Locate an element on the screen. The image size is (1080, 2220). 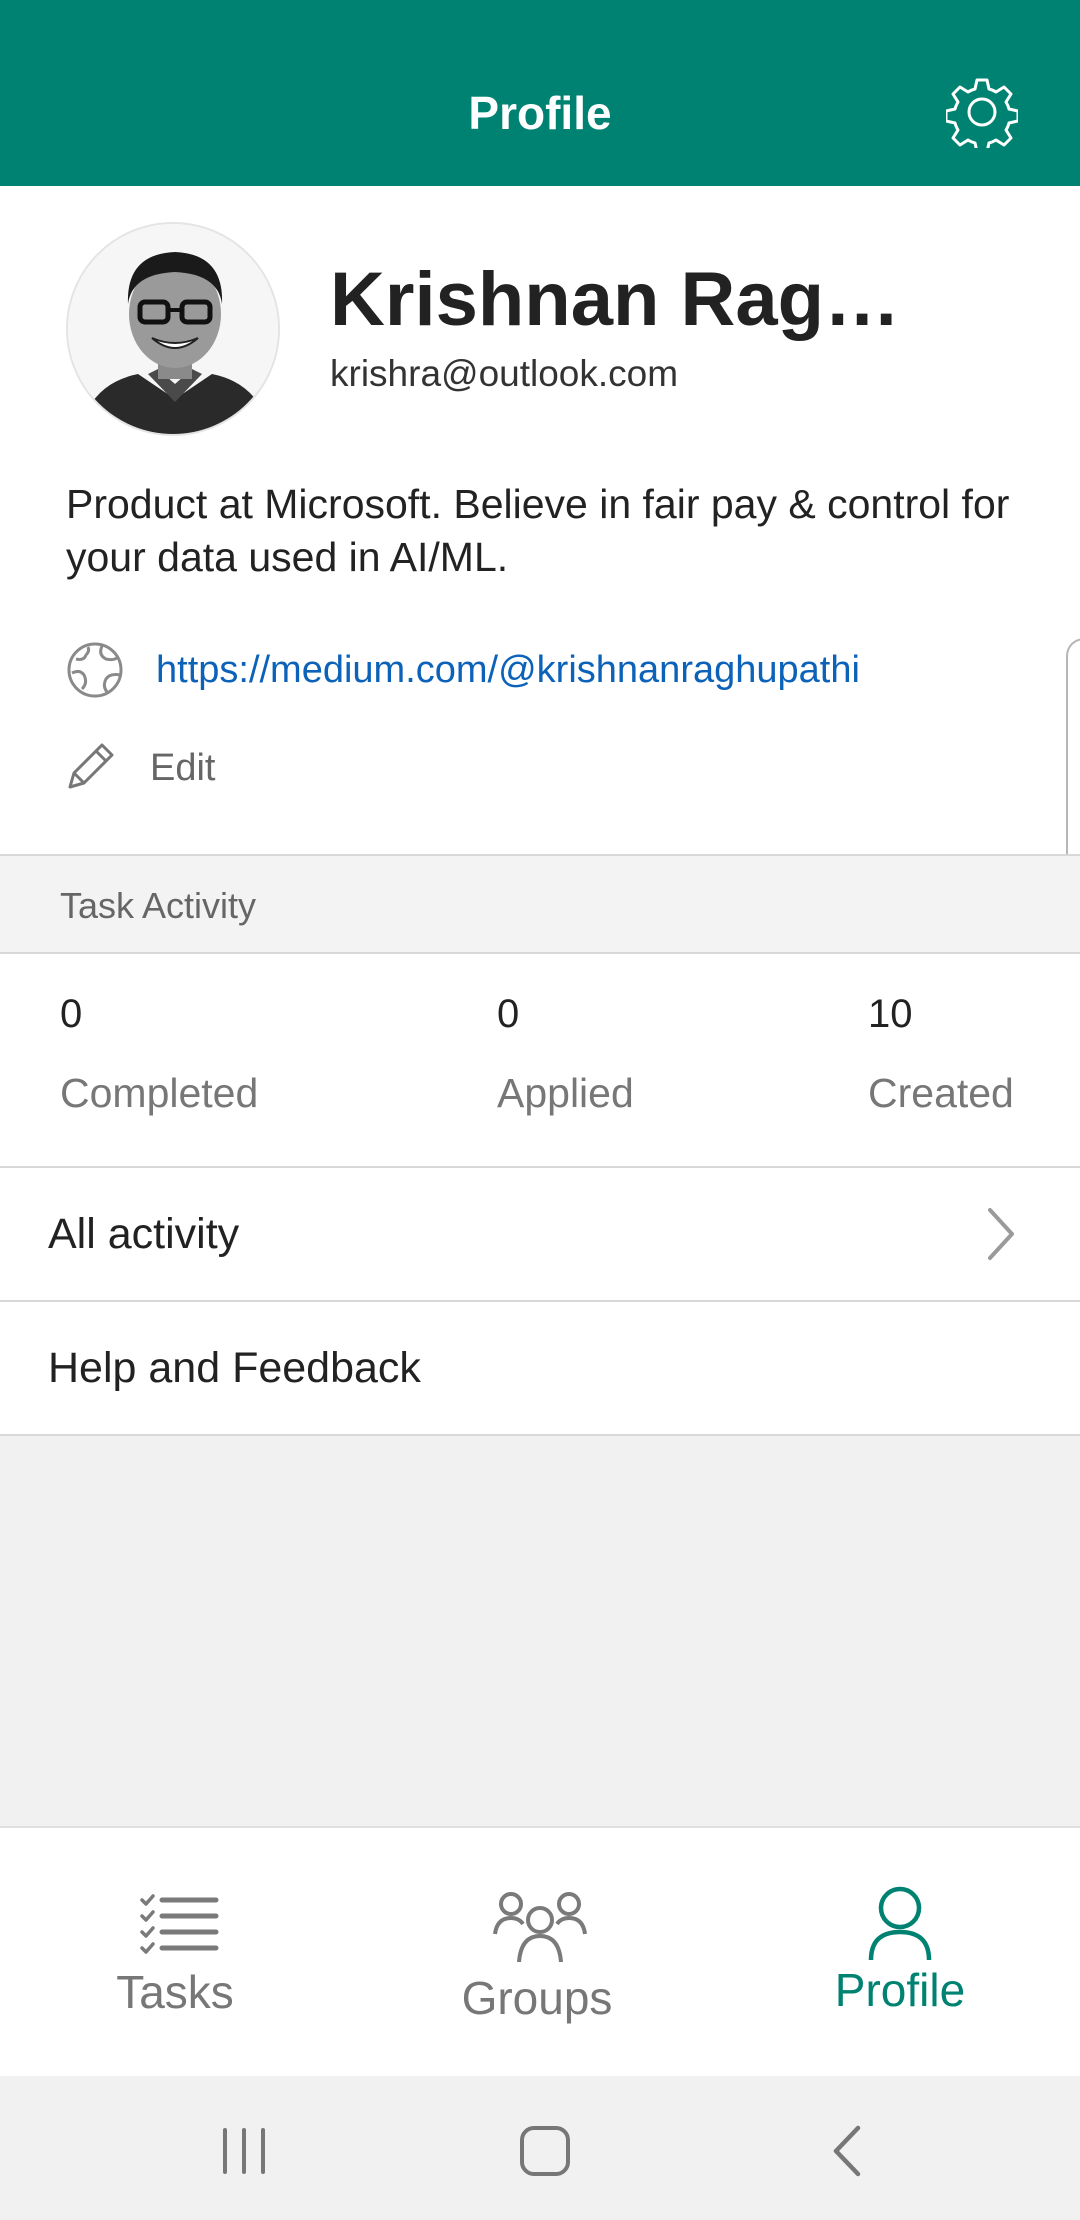
page-title: Profile is located at coordinates (540, 113).